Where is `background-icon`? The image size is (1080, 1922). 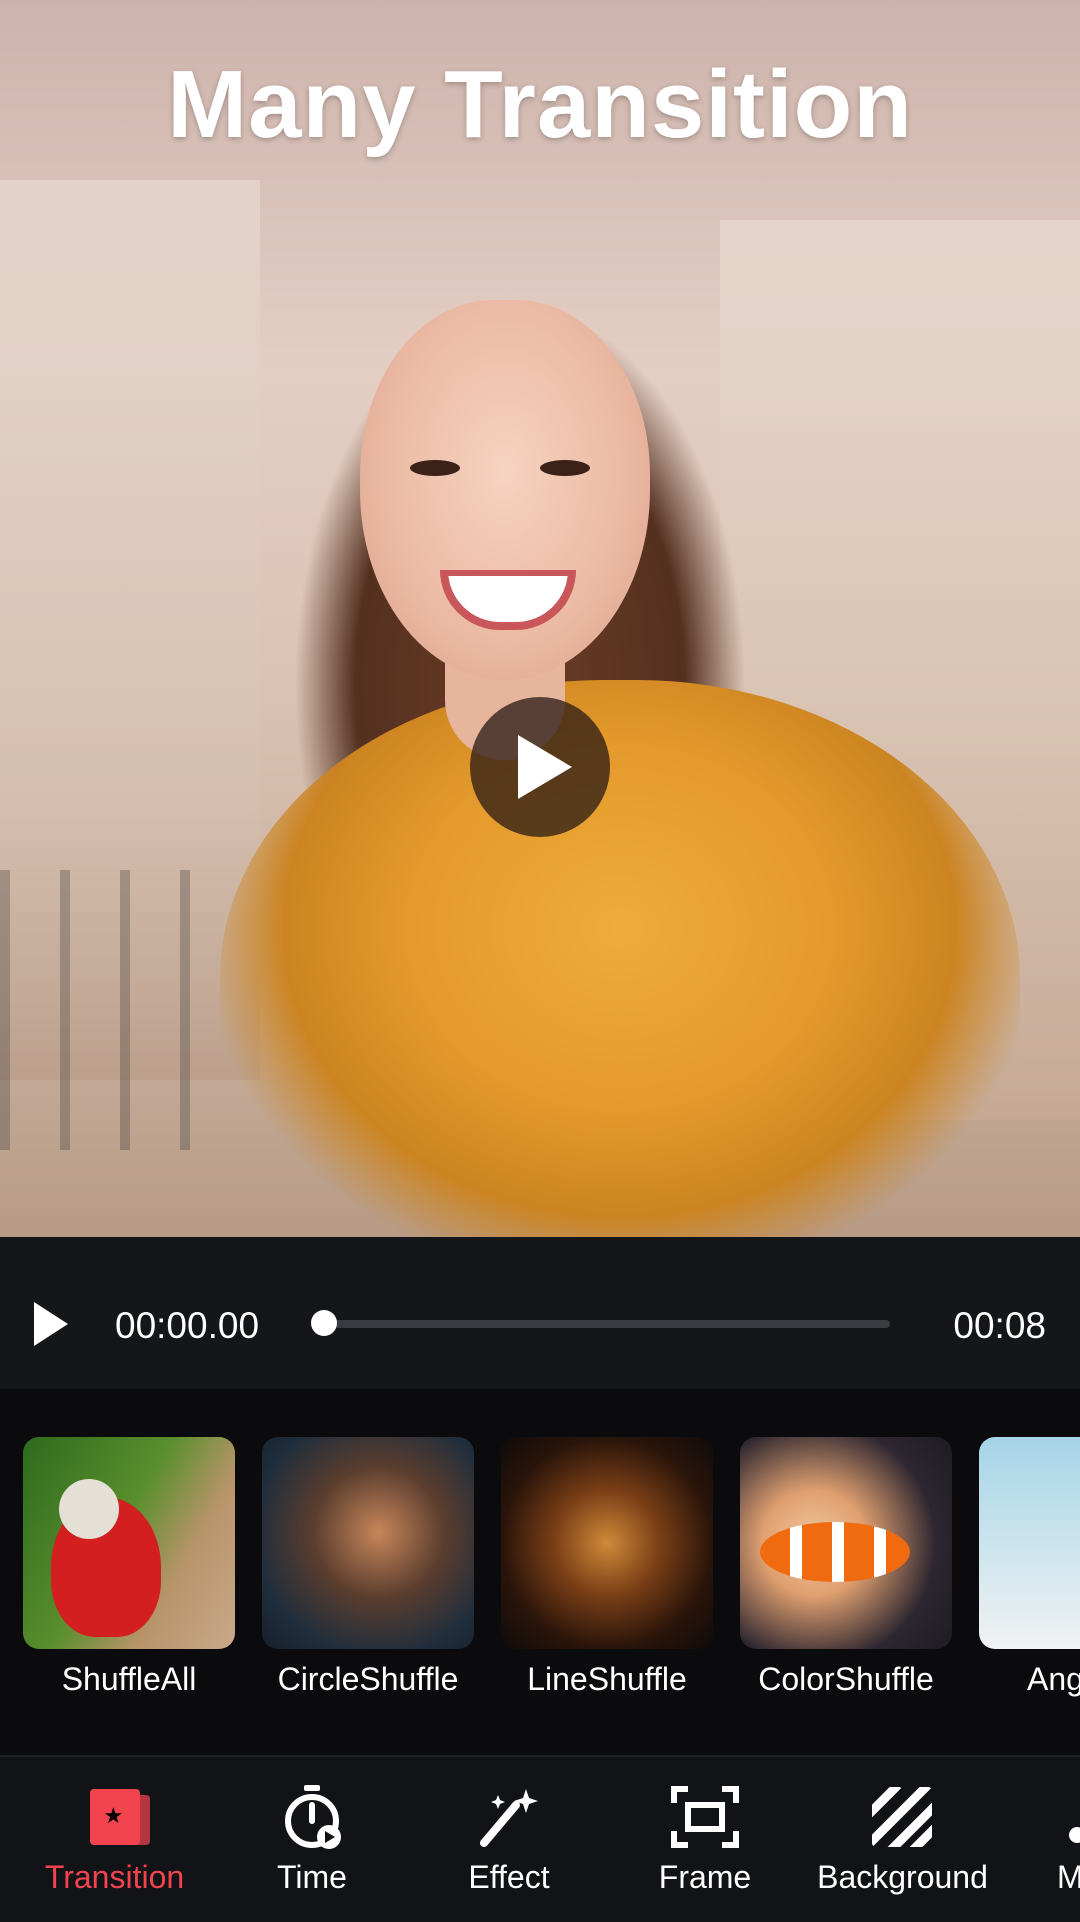
background-icon is located at coordinates (903, 1817).